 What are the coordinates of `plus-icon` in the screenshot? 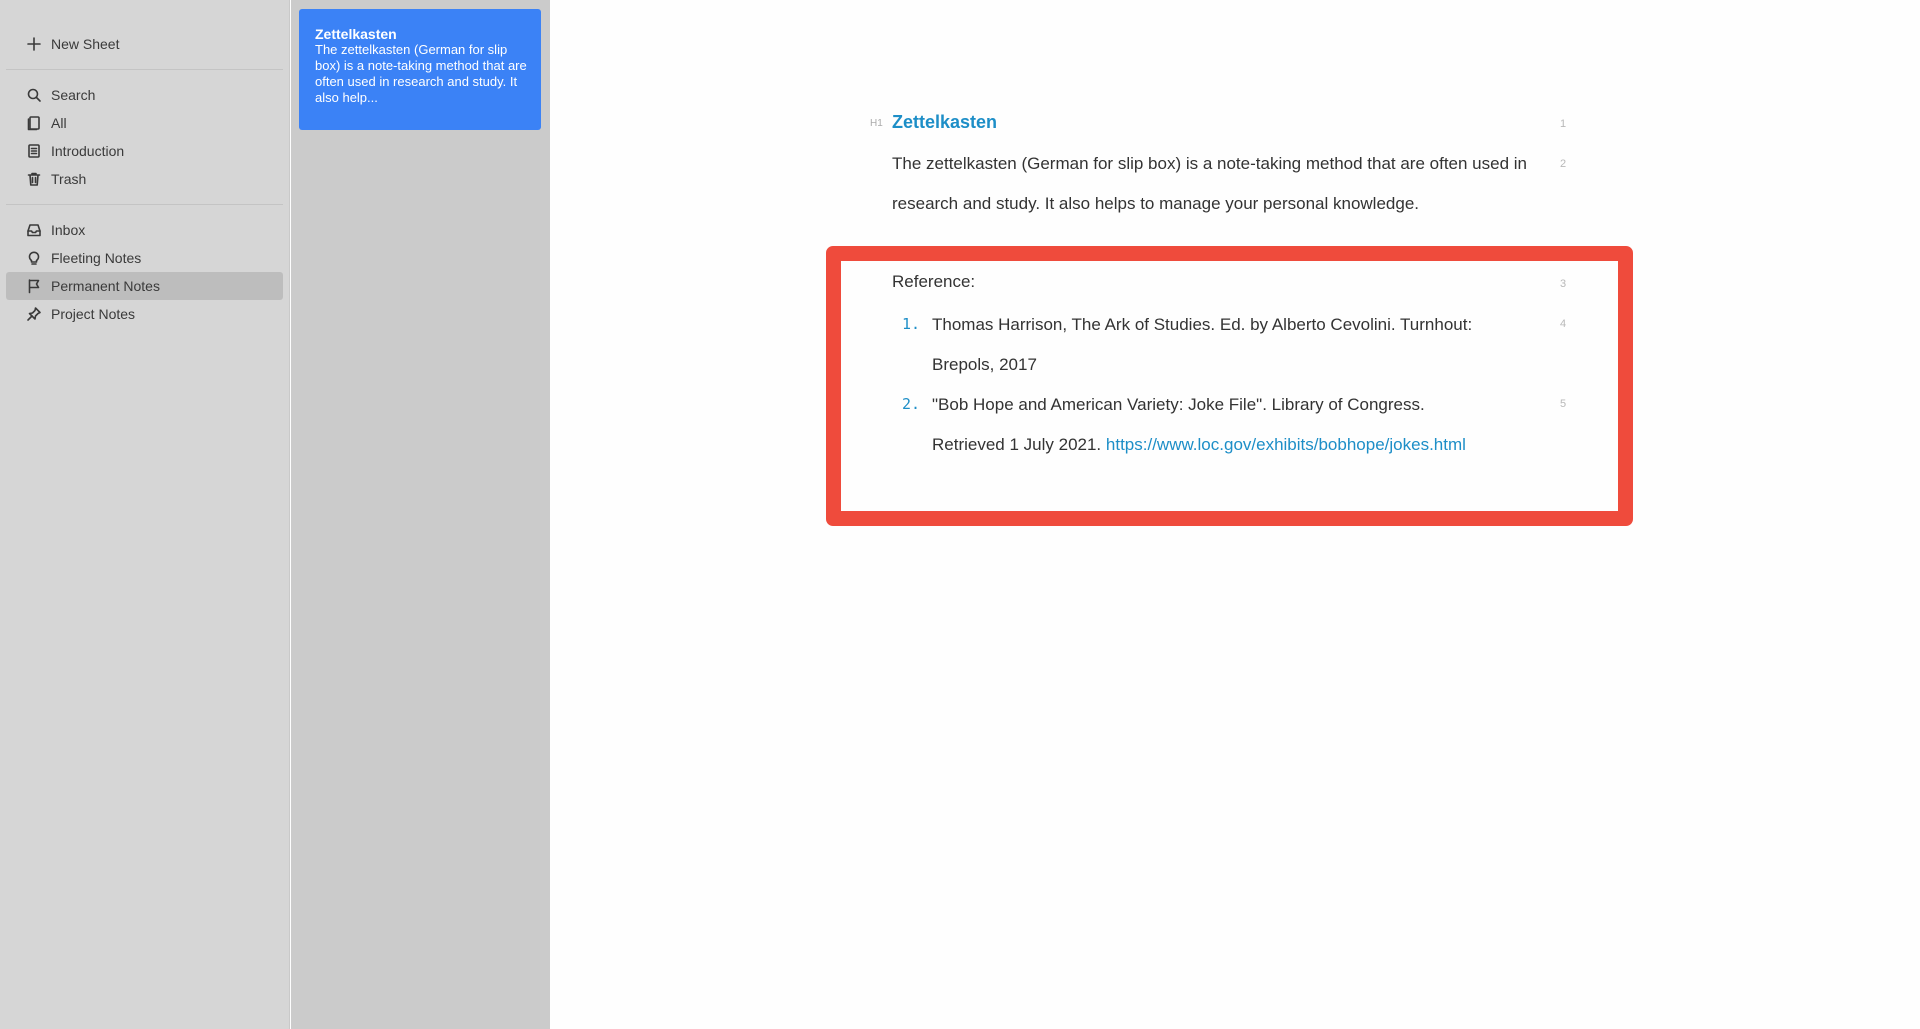 It's located at (34, 44).